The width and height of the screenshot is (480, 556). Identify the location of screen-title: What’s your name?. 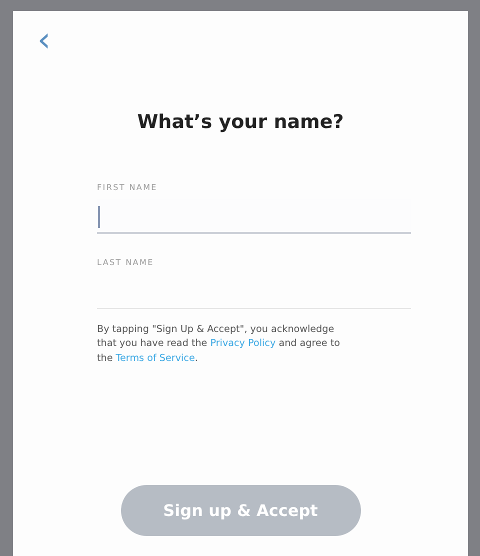
(240, 122).